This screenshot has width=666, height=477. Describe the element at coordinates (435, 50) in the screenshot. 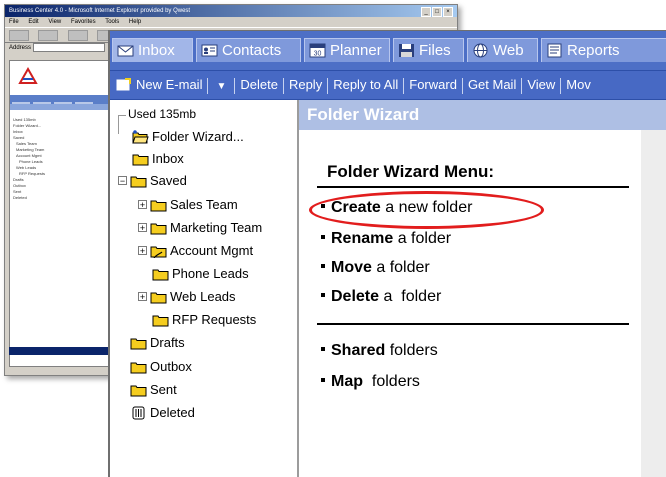

I see `tab-label: Files` at that location.